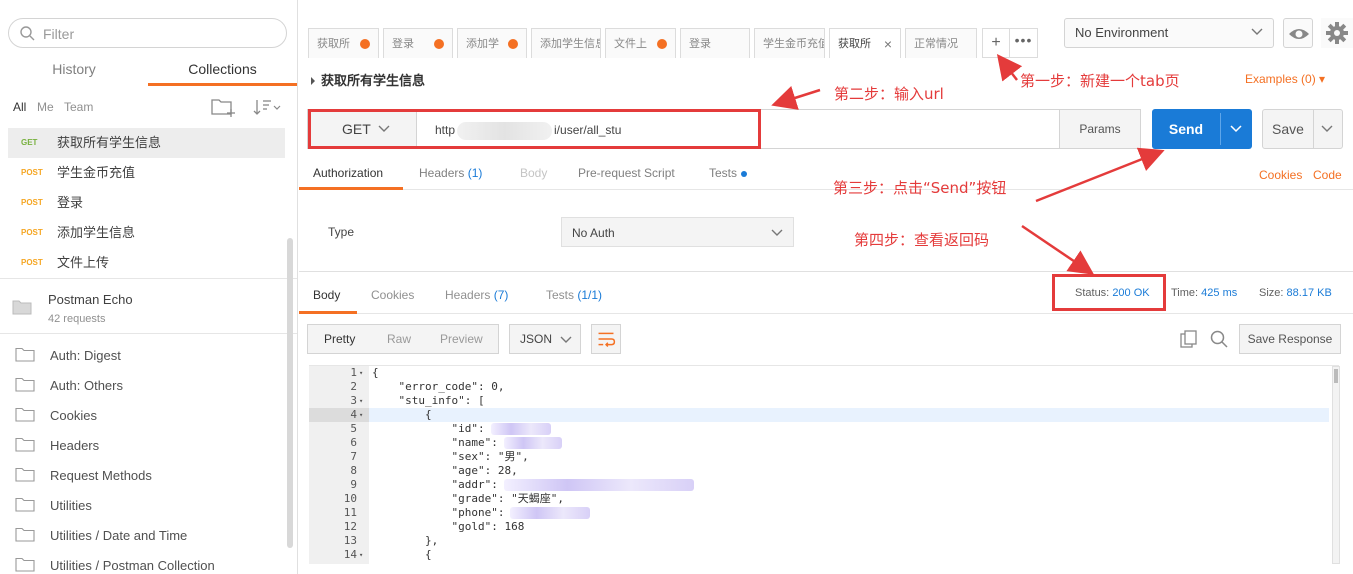  What do you see at coordinates (148, 445) in the screenshot?
I see `list-item: Headers` at bounding box center [148, 445].